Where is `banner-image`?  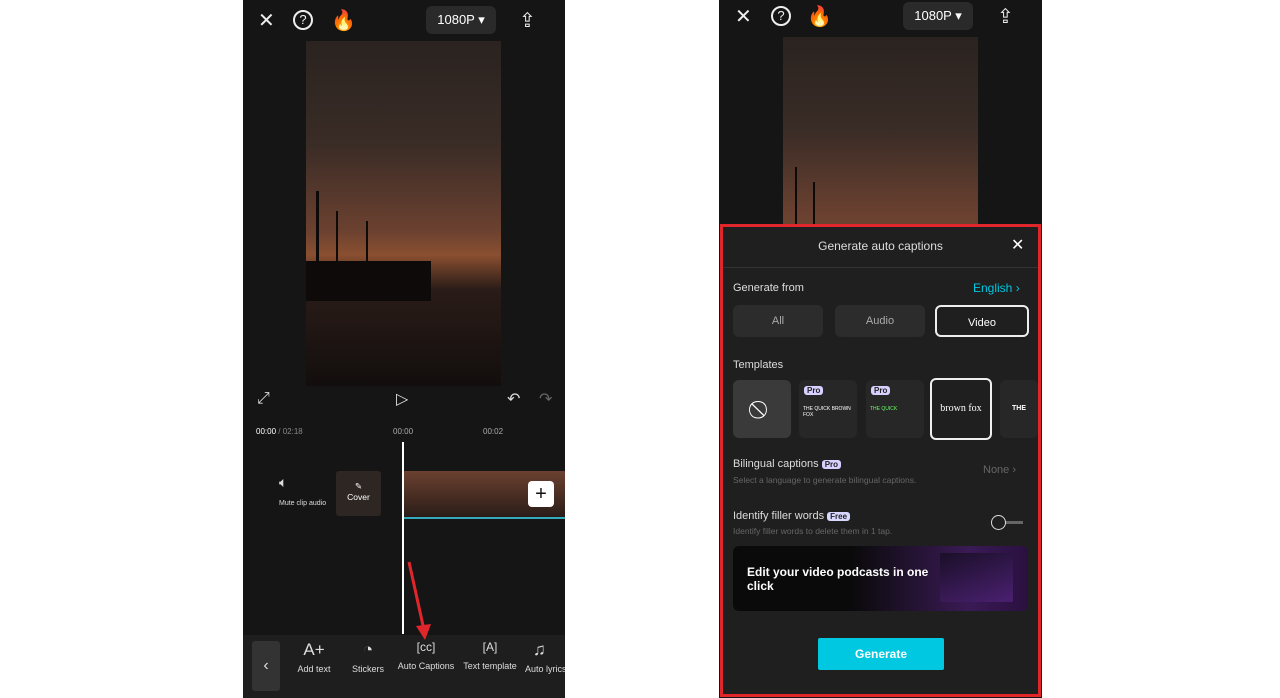 banner-image is located at coordinates (976, 577).